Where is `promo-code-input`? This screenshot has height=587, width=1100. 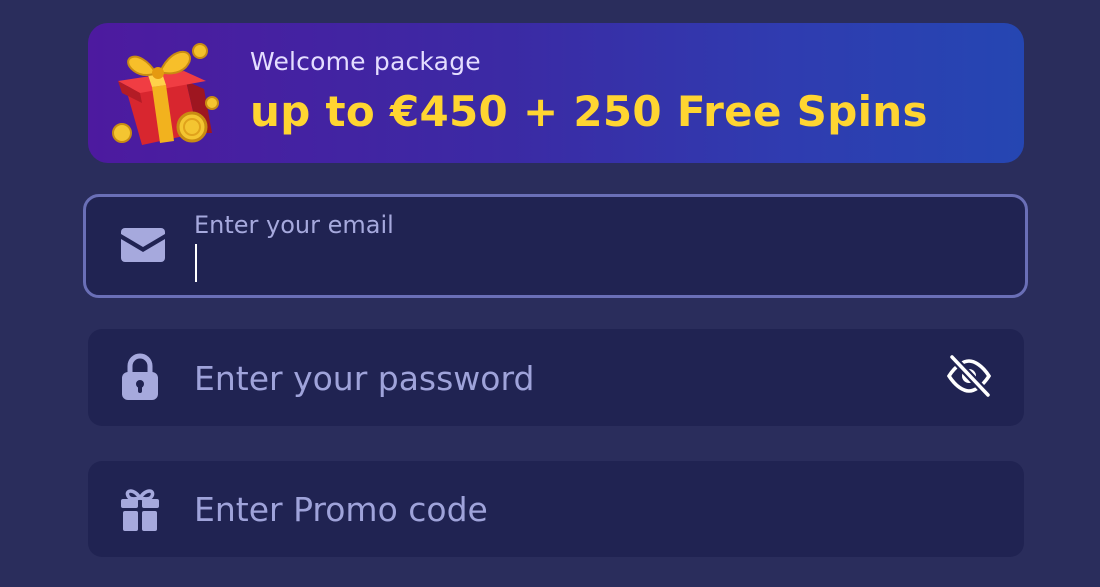 promo-code-input is located at coordinates (564, 509).